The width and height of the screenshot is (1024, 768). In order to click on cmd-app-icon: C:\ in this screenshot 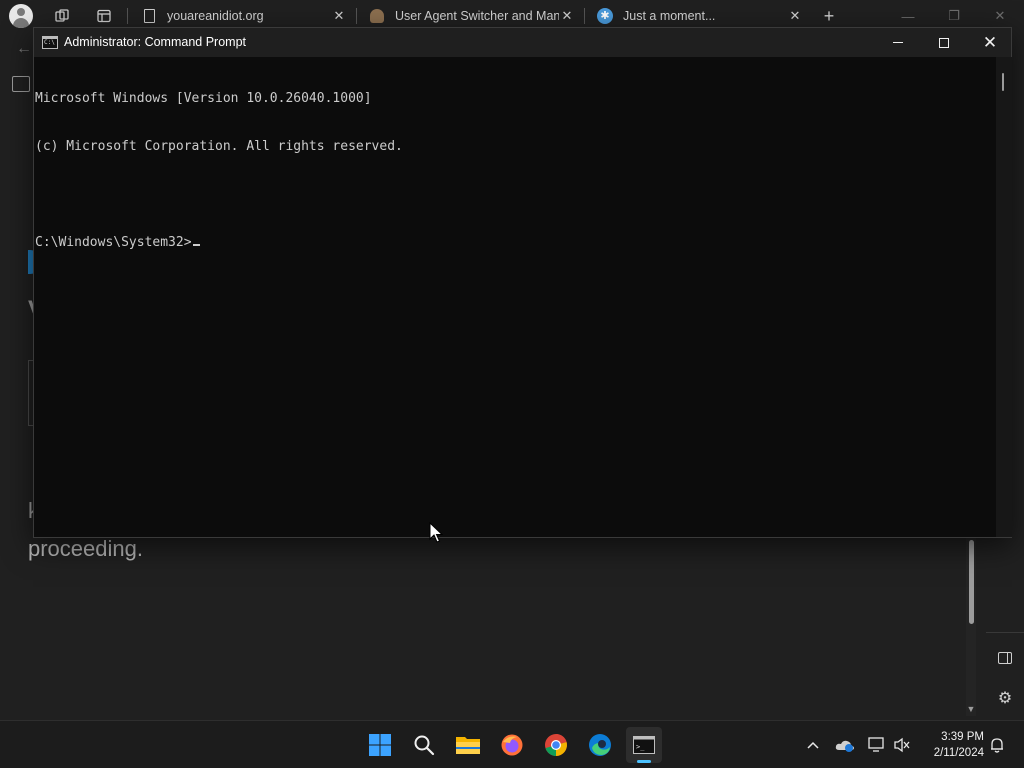, I will do `click(50, 42)`.